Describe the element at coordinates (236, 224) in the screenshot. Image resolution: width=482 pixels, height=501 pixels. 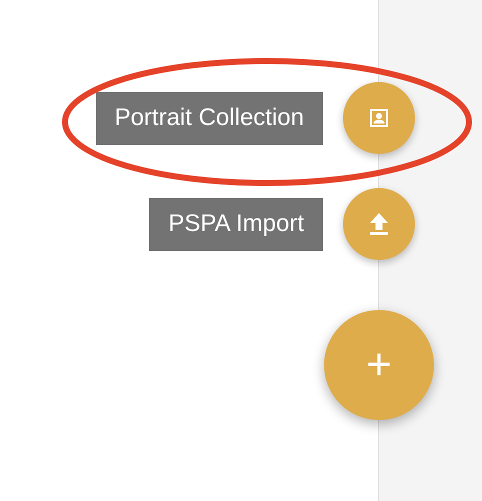
I see `action-label: PSPA Import` at that location.